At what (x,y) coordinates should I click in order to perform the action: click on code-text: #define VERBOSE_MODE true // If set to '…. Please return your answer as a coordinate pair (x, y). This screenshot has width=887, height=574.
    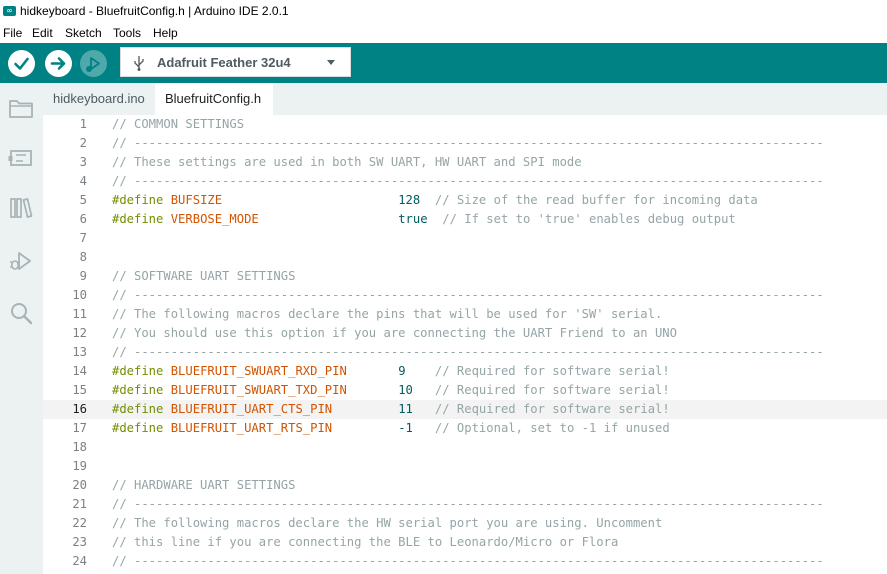
    Looking at the image, I should click on (424, 219).